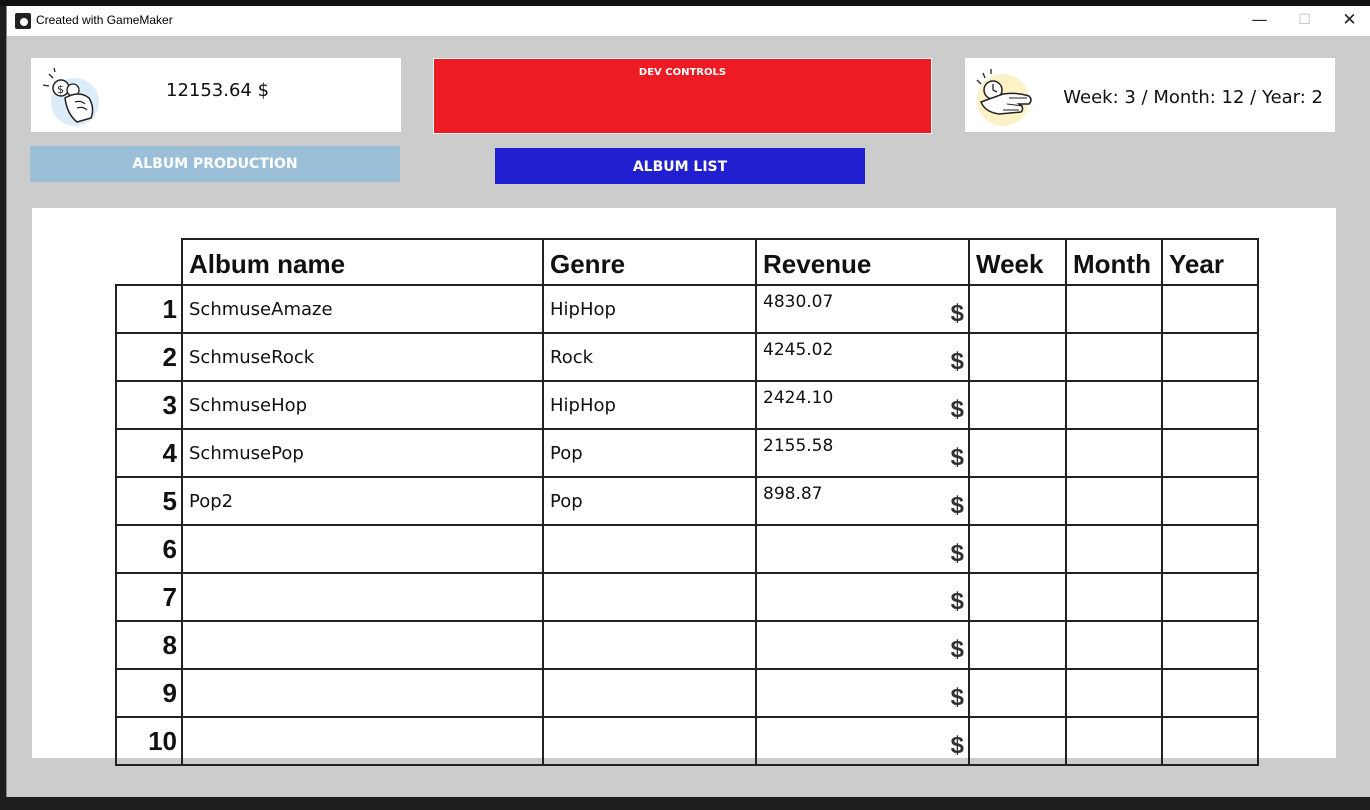 Image resolution: width=1370 pixels, height=810 pixels. Describe the element at coordinates (680, 166) in the screenshot. I see `album-list-button: ALBUM LIST` at that location.